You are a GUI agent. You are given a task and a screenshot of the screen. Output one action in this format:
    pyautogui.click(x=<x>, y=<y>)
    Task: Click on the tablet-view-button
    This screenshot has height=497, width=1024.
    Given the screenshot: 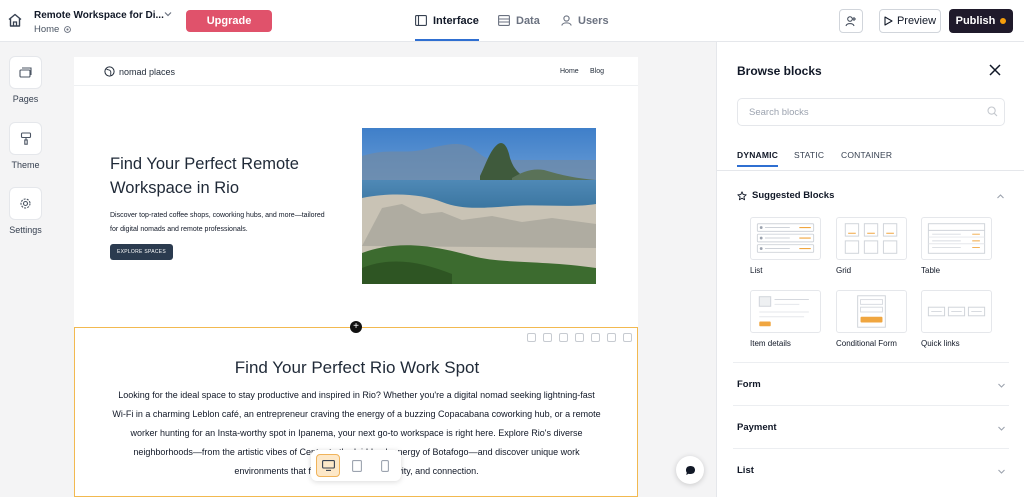 What is the action you would take?
    pyautogui.click(x=357, y=465)
    